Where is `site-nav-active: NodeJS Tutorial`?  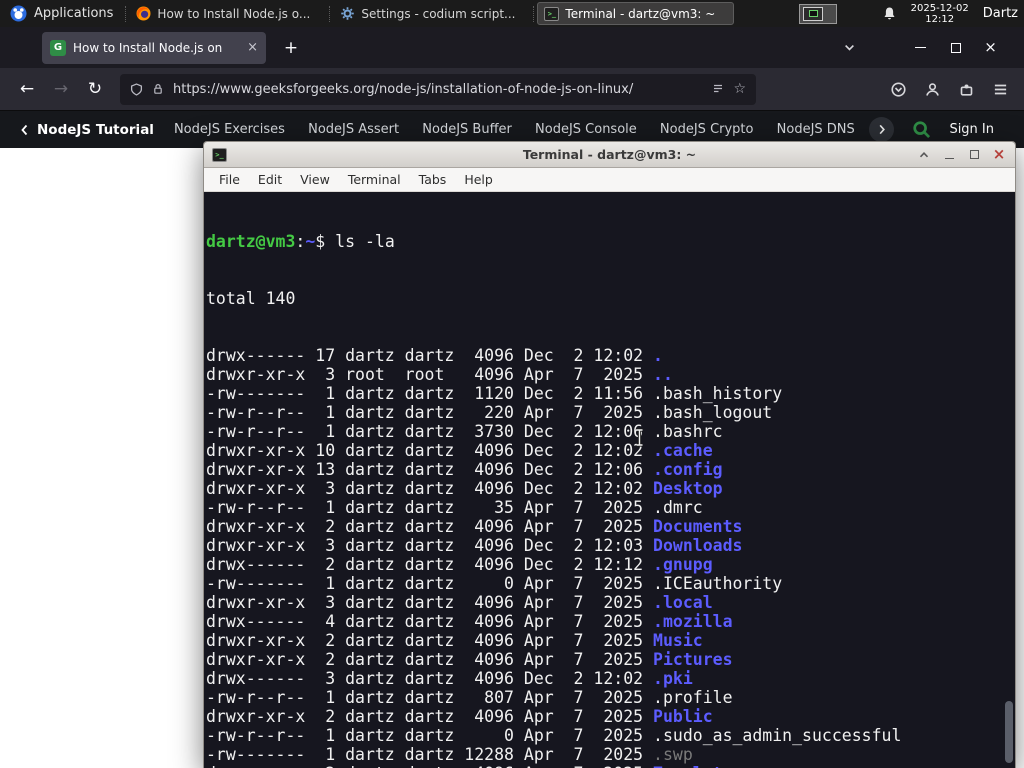
site-nav-active: NodeJS Tutorial is located at coordinates (87, 130).